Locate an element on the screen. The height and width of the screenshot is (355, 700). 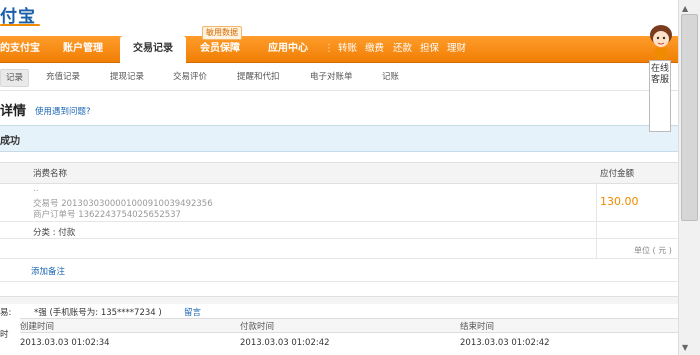
subnav-records: 记录 is located at coordinates (15, 78).